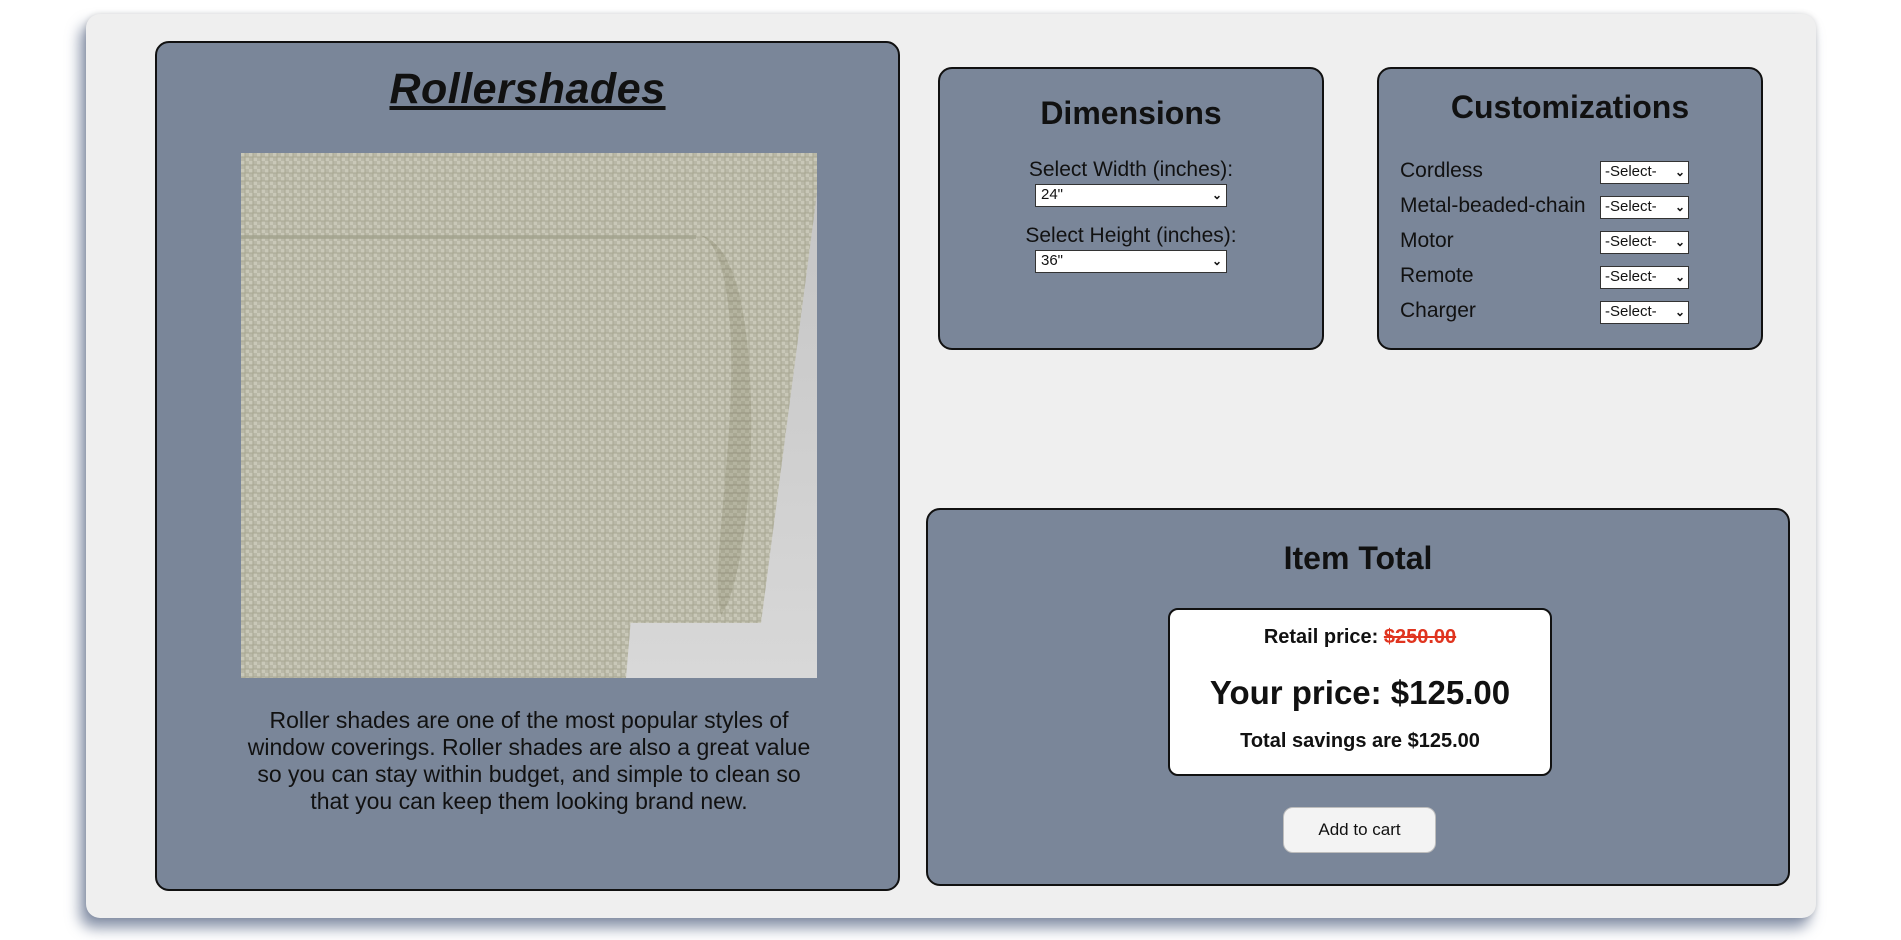  What do you see at coordinates (1358, 558) in the screenshot?
I see `item-total-heading: Item Total` at bounding box center [1358, 558].